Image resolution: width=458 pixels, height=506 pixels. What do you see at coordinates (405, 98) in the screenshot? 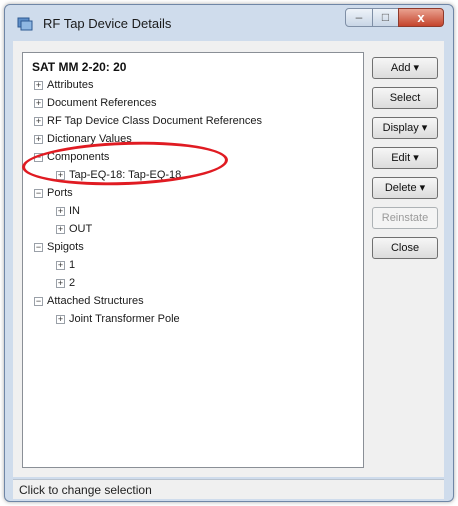
I see `select-button: Select` at bounding box center [405, 98].